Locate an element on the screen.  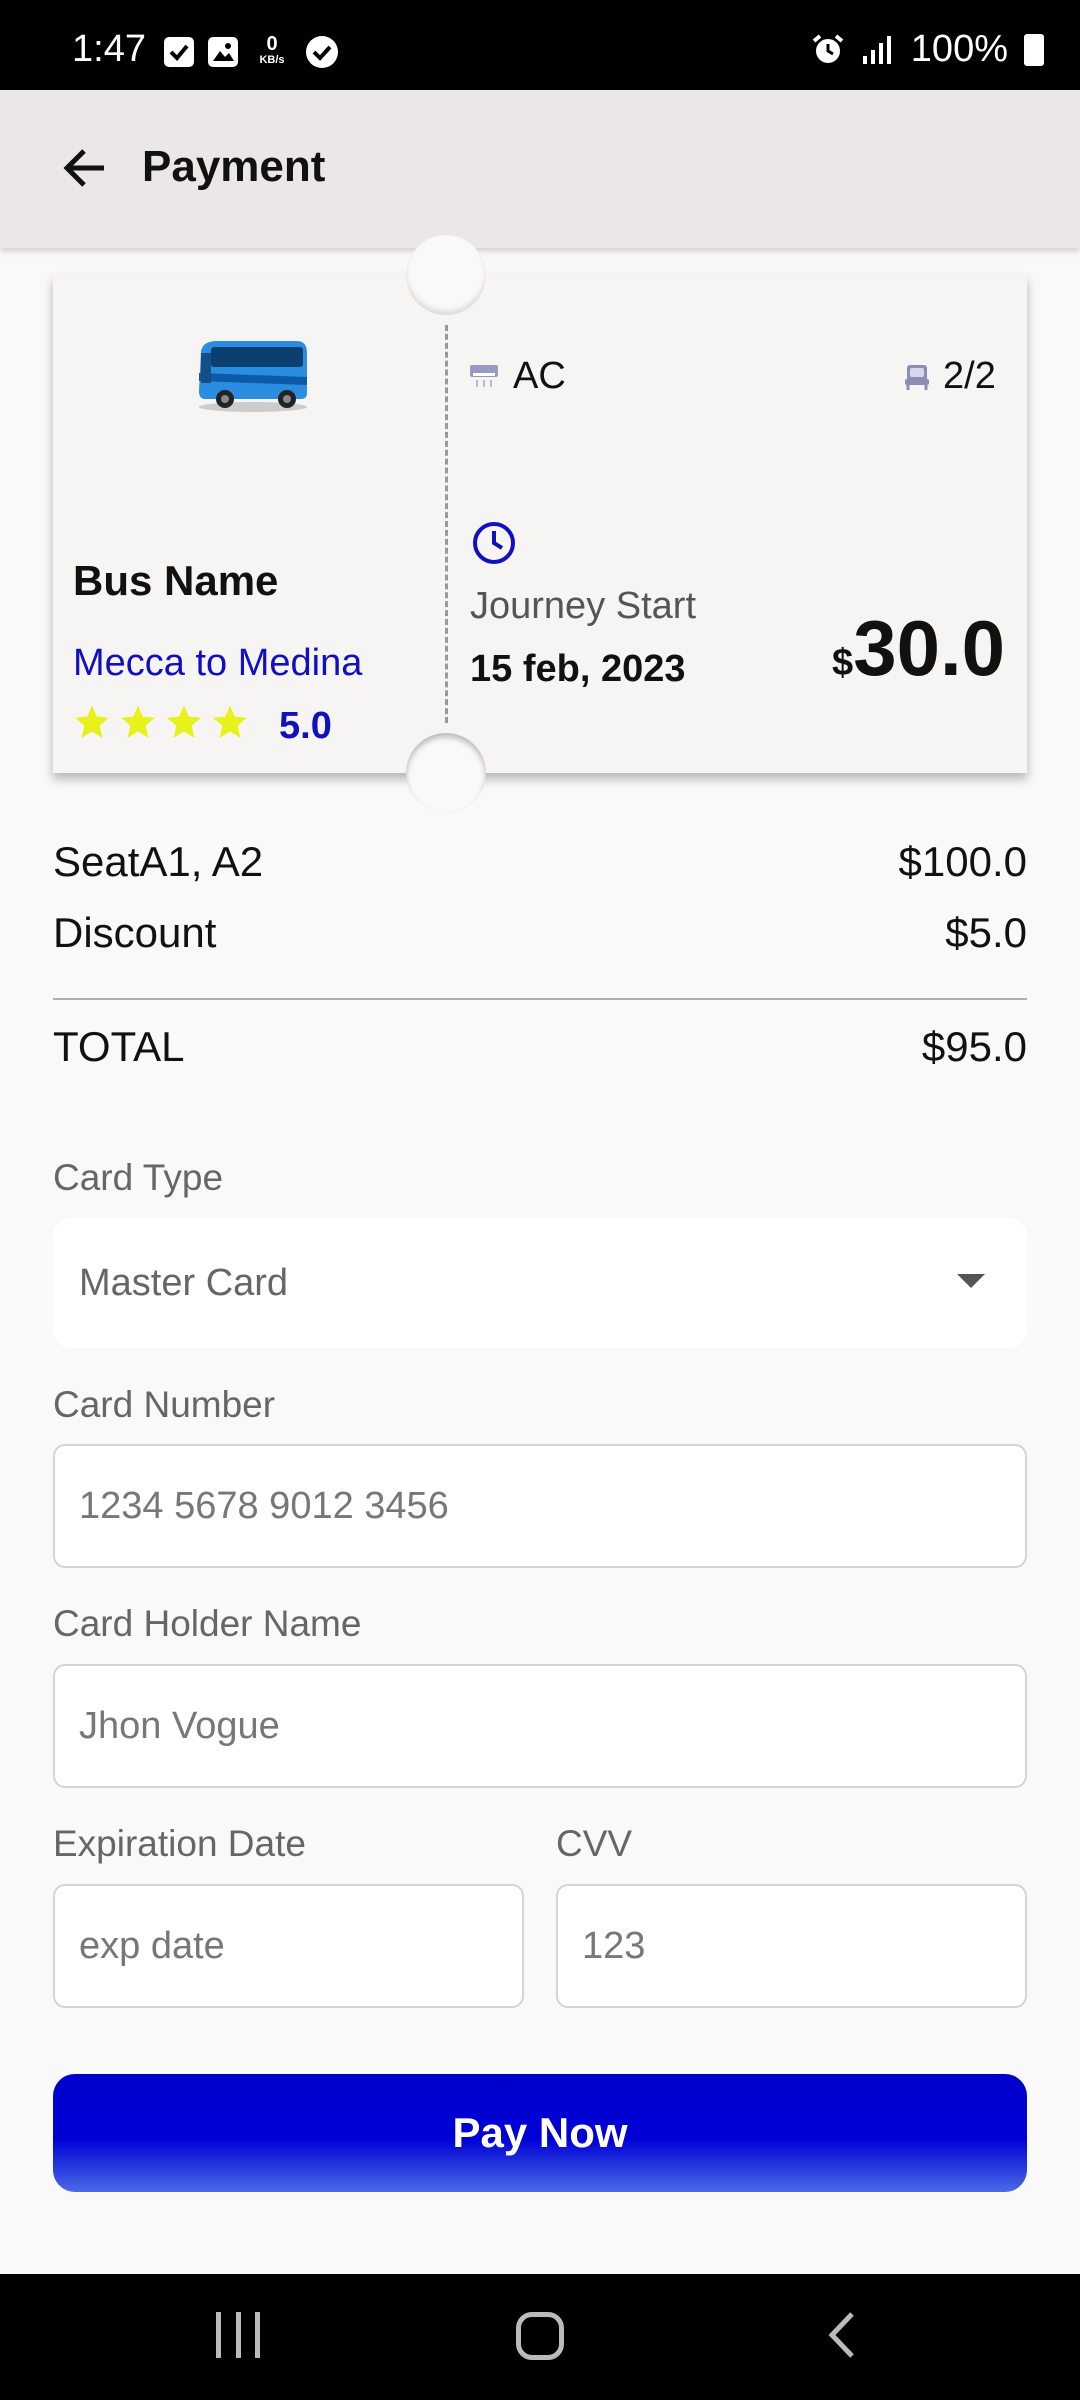
card-type-label: Card Type is located at coordinates (138, 1177).